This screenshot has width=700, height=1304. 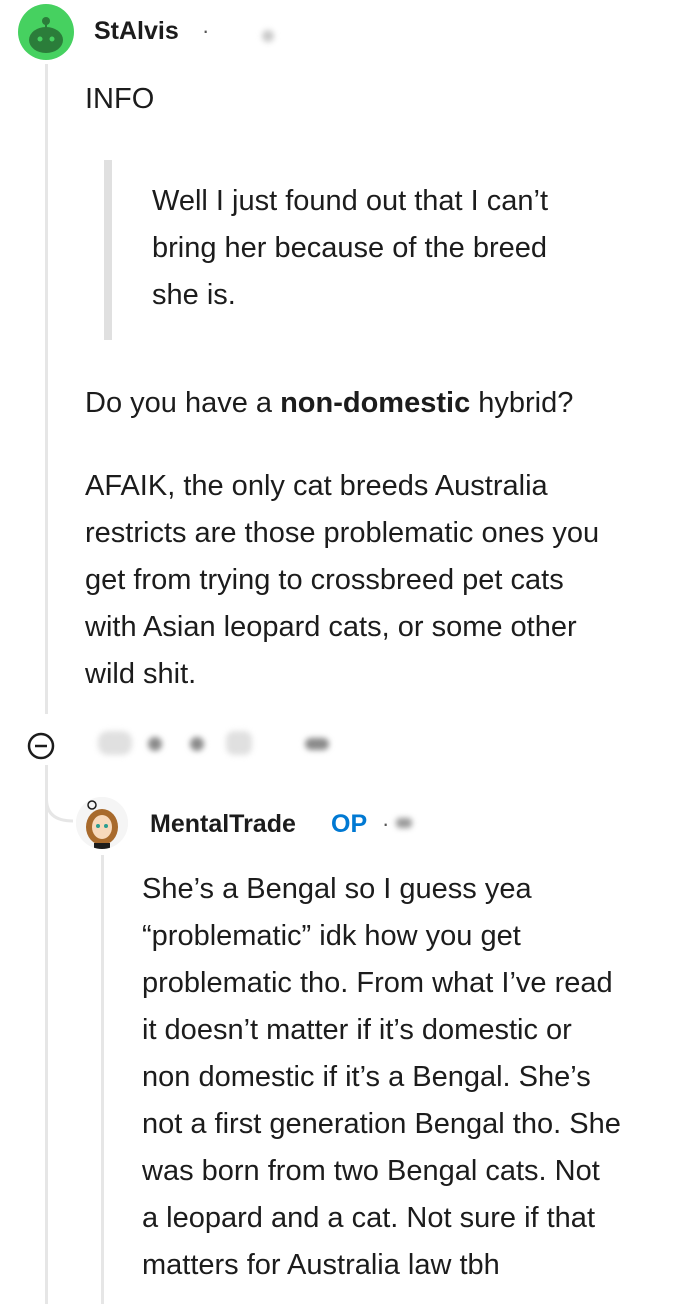 I want to click on paragraph-line: non domestic if it’s a Bengal. She’s, so click(x=366, y=1077).